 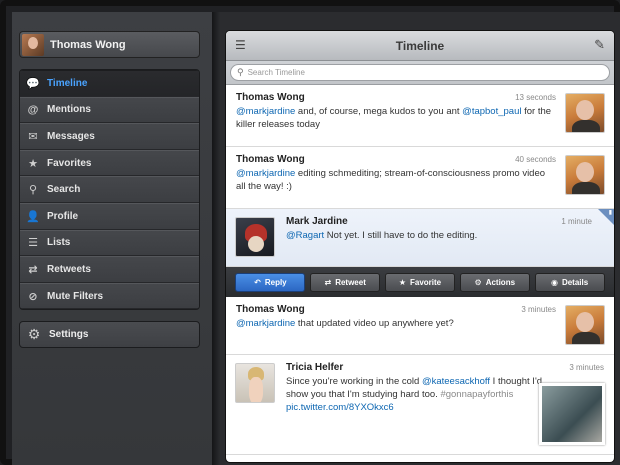 I want to click on hashtag-link: #gonnapayforthis, so click(x=476, y=394).